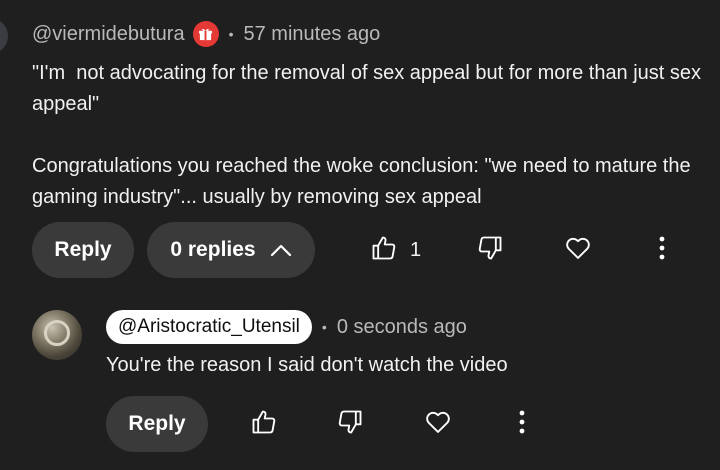 The height and width of the screenshot is (470, 720). I want to click on dislike-button, so click(490, 250).